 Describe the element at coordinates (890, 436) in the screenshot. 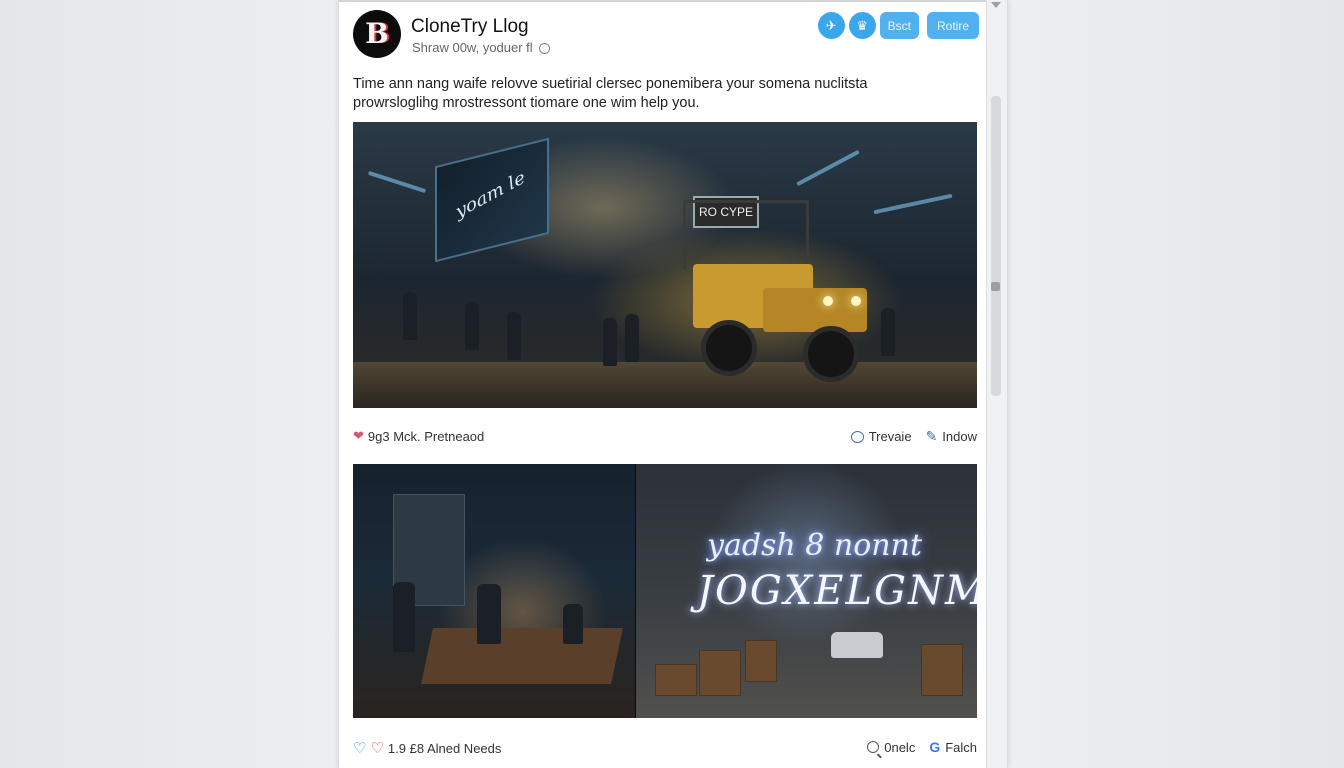

I see `comment-label: Trevaie` at that location.